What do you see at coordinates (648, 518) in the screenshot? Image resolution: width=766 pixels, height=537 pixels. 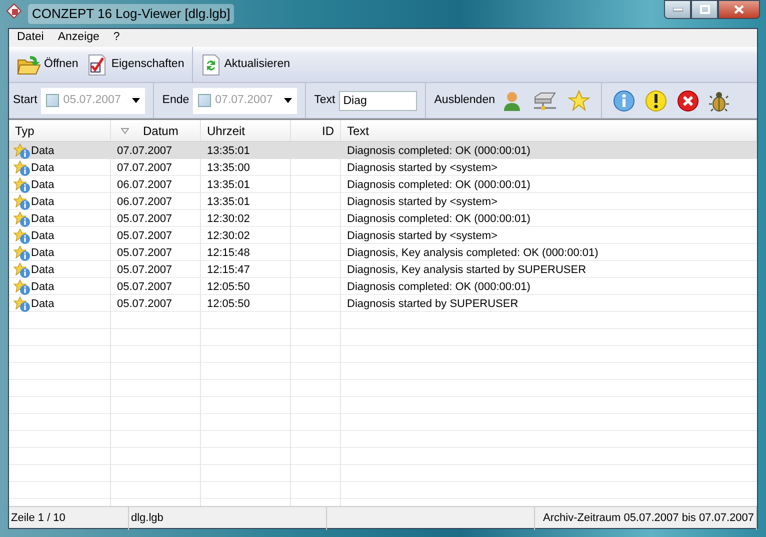 I see `status-text: Archiv-Zeitraum 05.07.2007 bis 07.07.2007` at bounding box center [648, 518].